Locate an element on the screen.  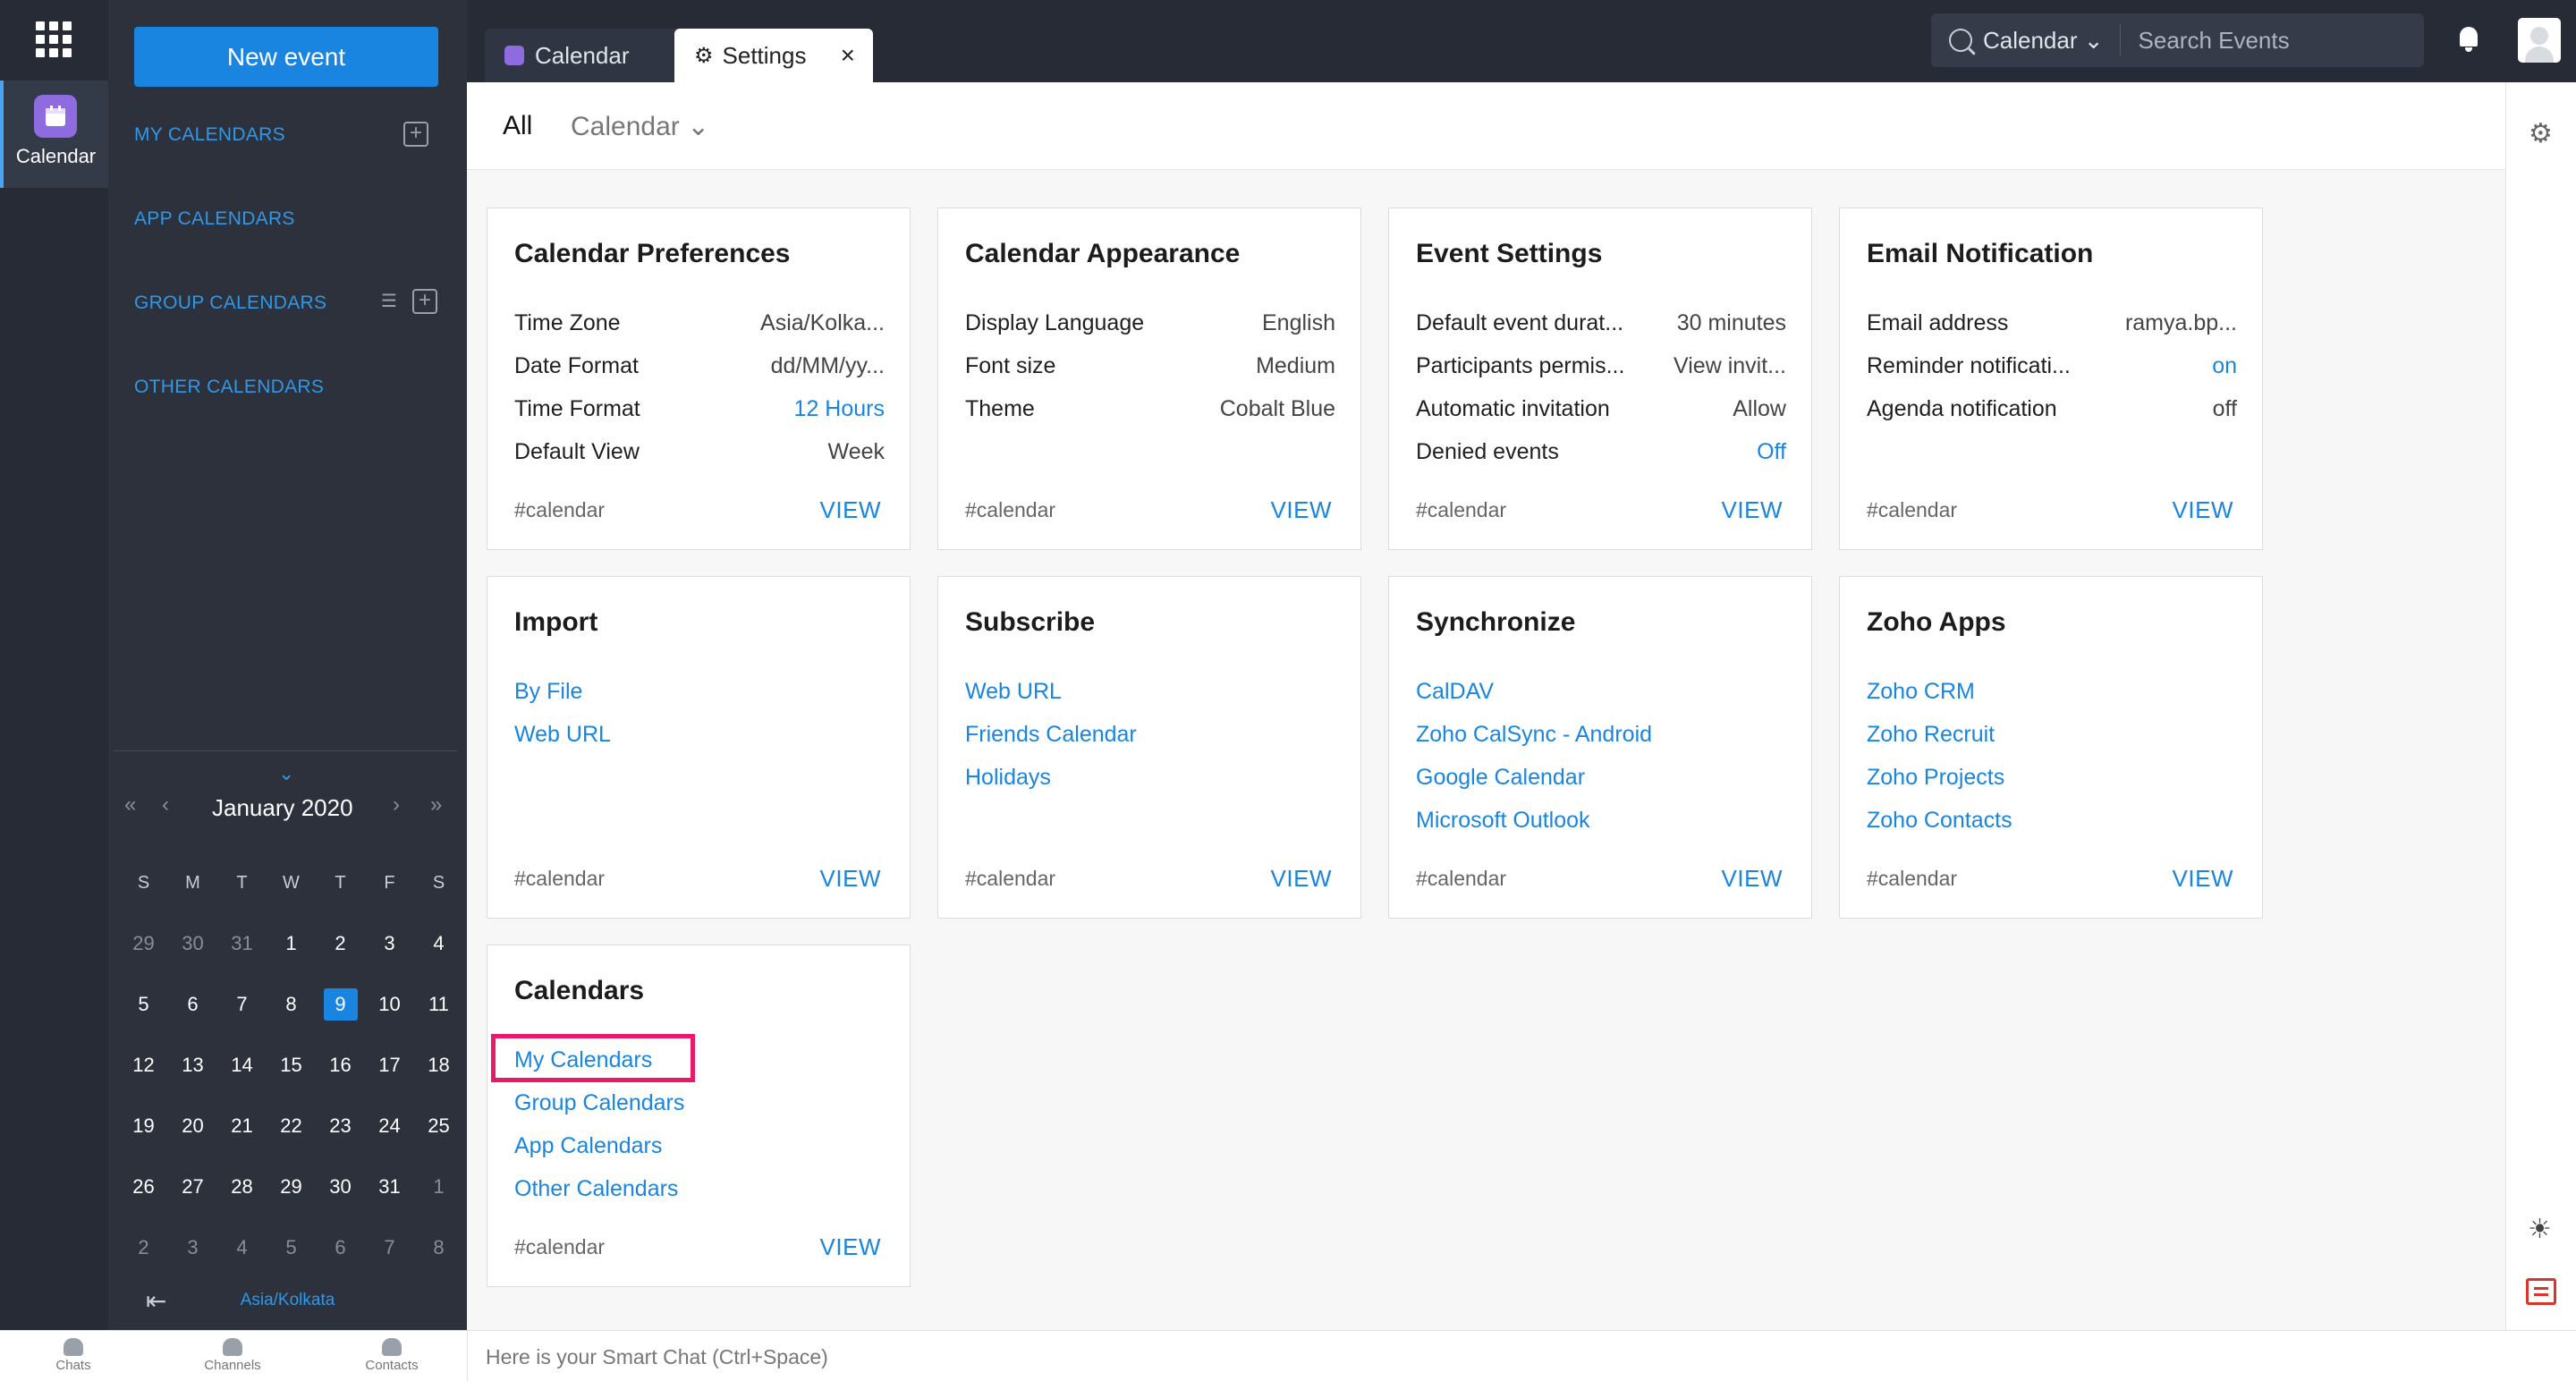
card-link: Zoho Projects is located at coordinates (1939, 777).